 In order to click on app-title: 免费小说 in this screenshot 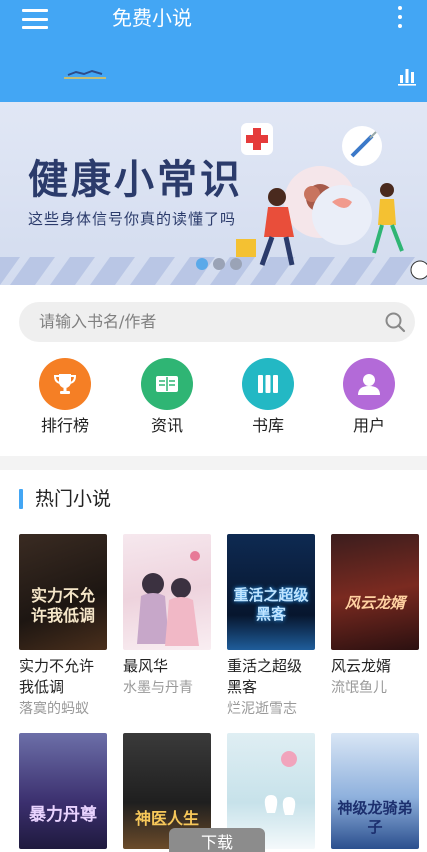, I will do `click(152, 18)`.